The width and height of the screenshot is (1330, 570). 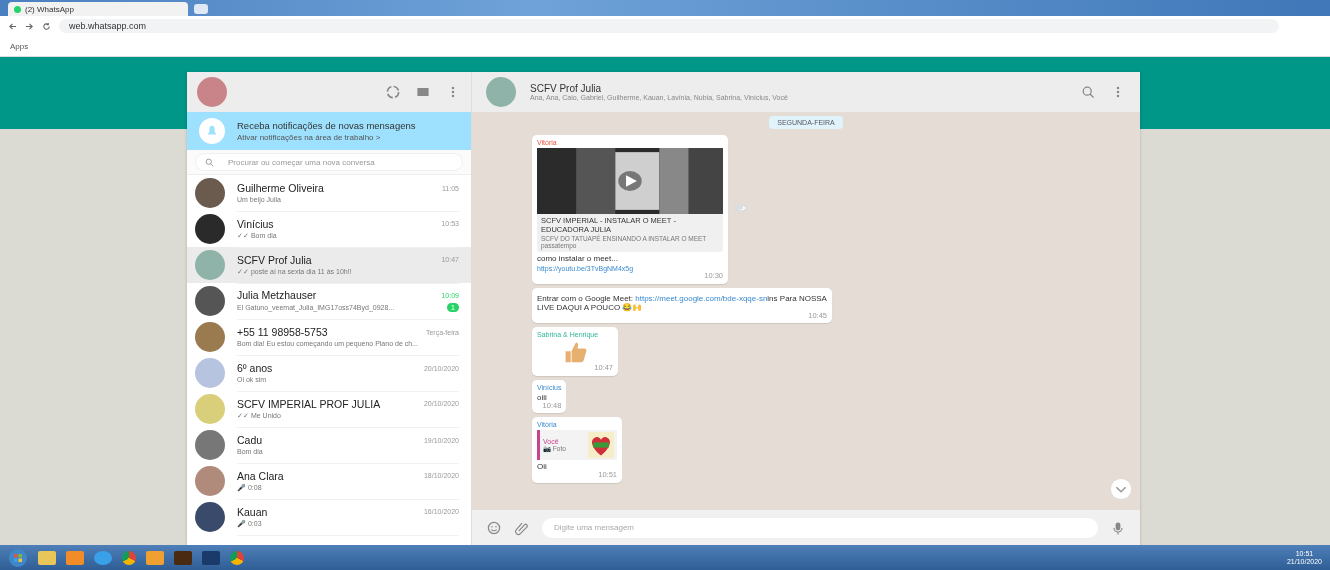 I want to click on contact-name: SCFV Prof Julia, so click(x=274, y=259).